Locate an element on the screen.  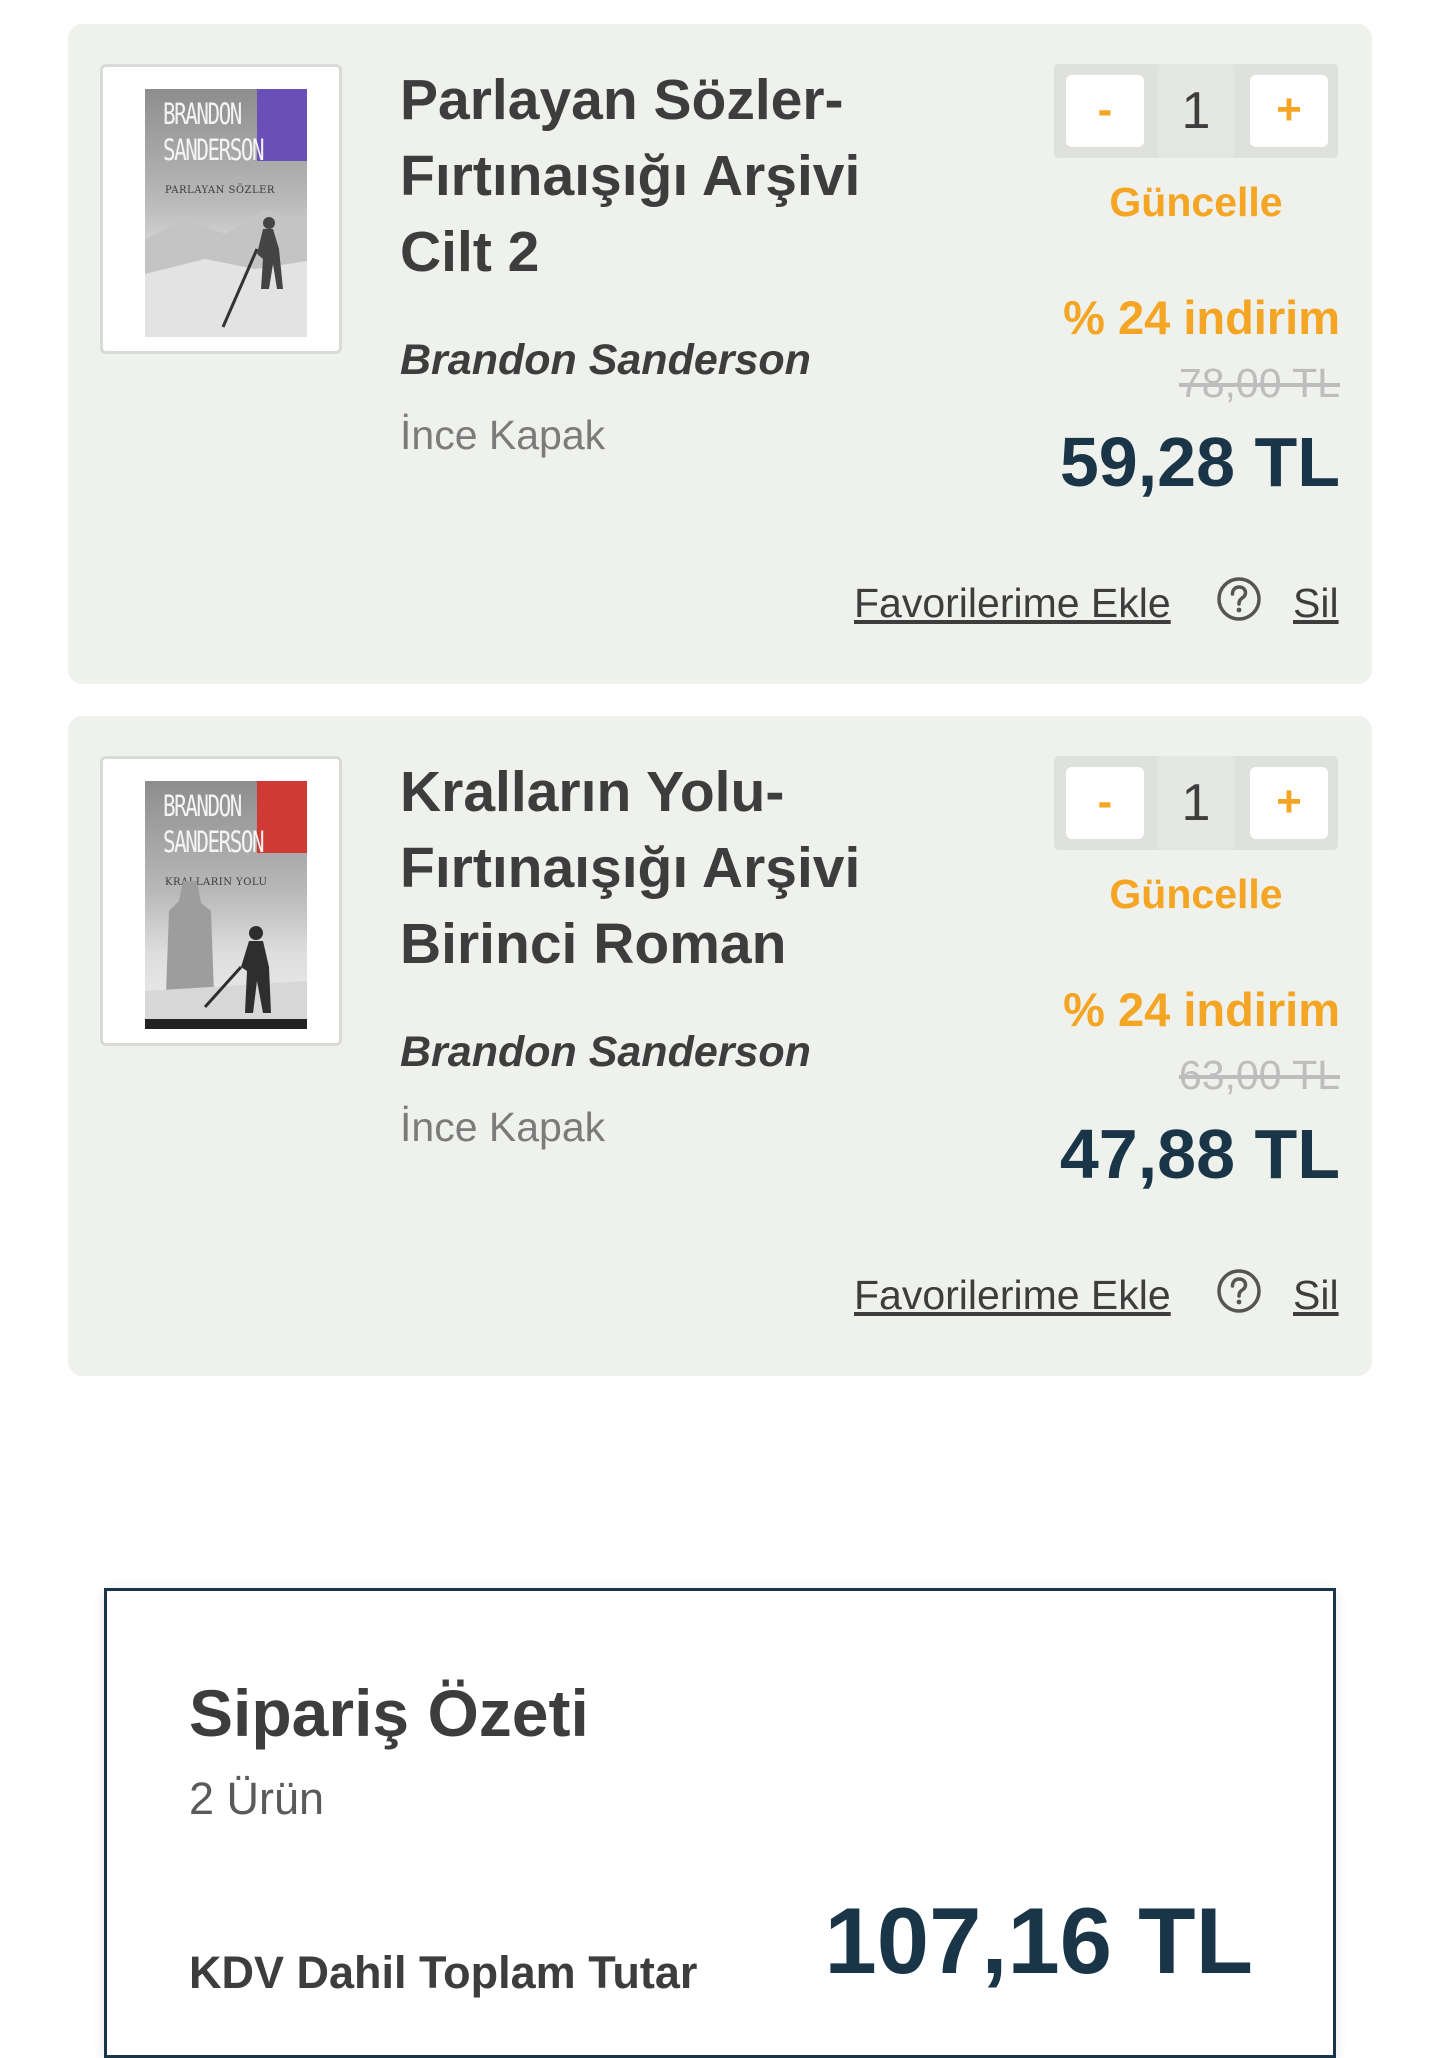
current-price: 59,28 TL is located at coordinates (1199, 462).